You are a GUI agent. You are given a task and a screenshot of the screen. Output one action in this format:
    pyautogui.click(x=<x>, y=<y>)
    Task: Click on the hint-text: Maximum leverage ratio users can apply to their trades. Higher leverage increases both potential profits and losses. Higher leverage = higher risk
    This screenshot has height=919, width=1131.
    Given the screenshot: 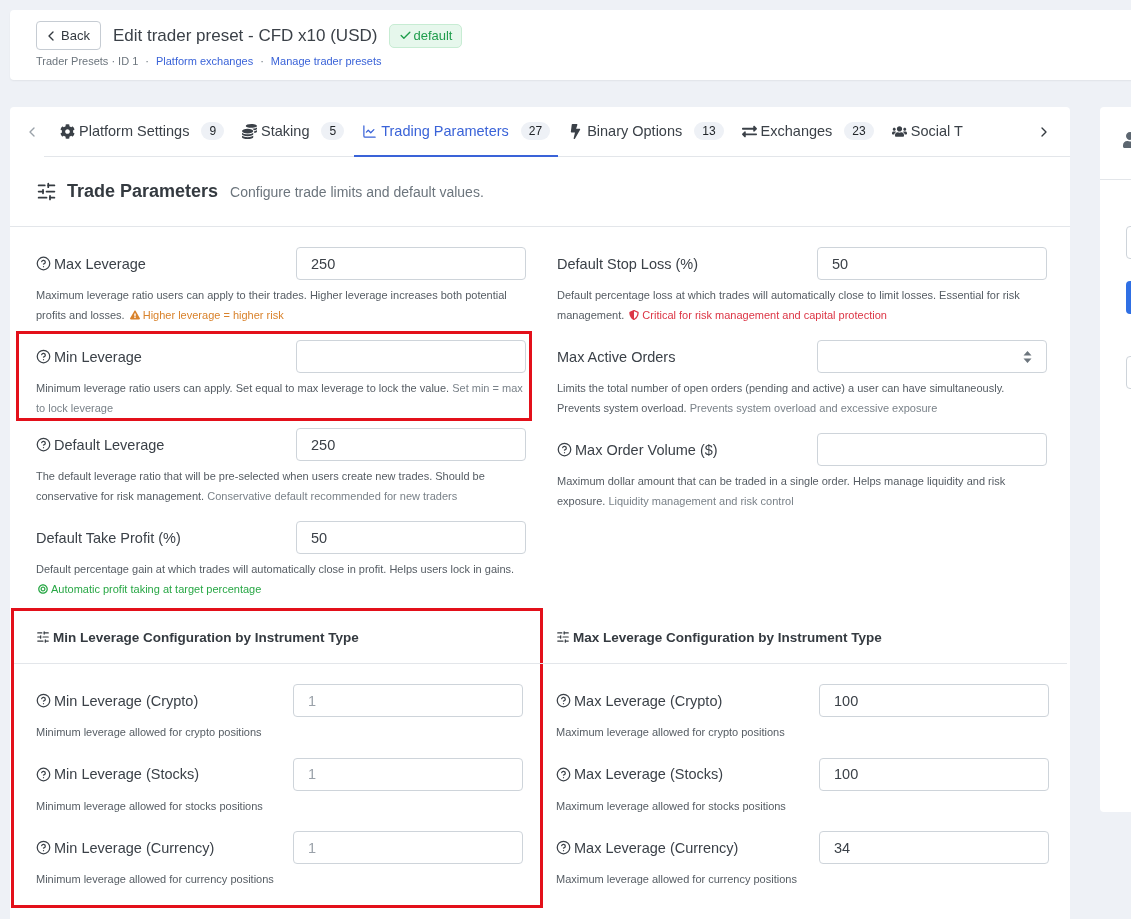 What is the action you would take?
    pyautogui.click(x=272, y=305)
    